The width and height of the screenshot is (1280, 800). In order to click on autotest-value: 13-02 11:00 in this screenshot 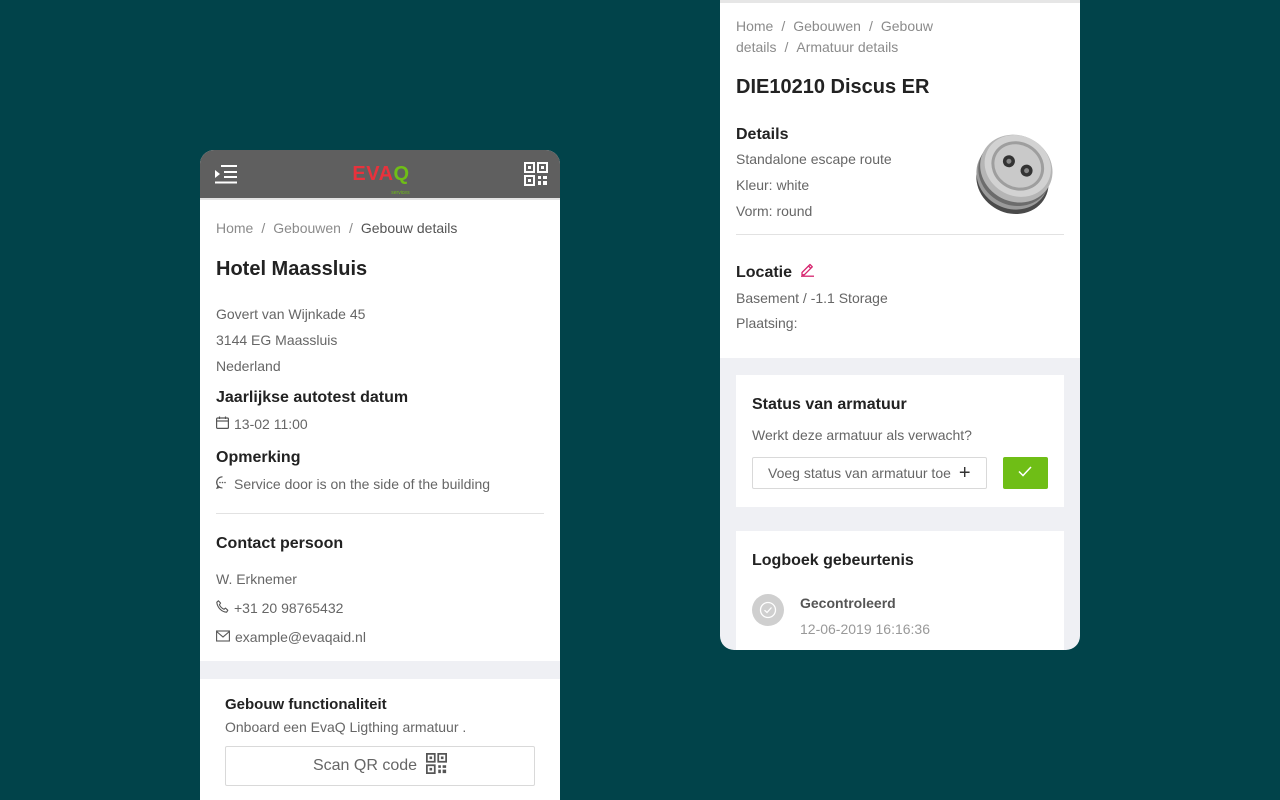, I will do `click(271, 424)`.